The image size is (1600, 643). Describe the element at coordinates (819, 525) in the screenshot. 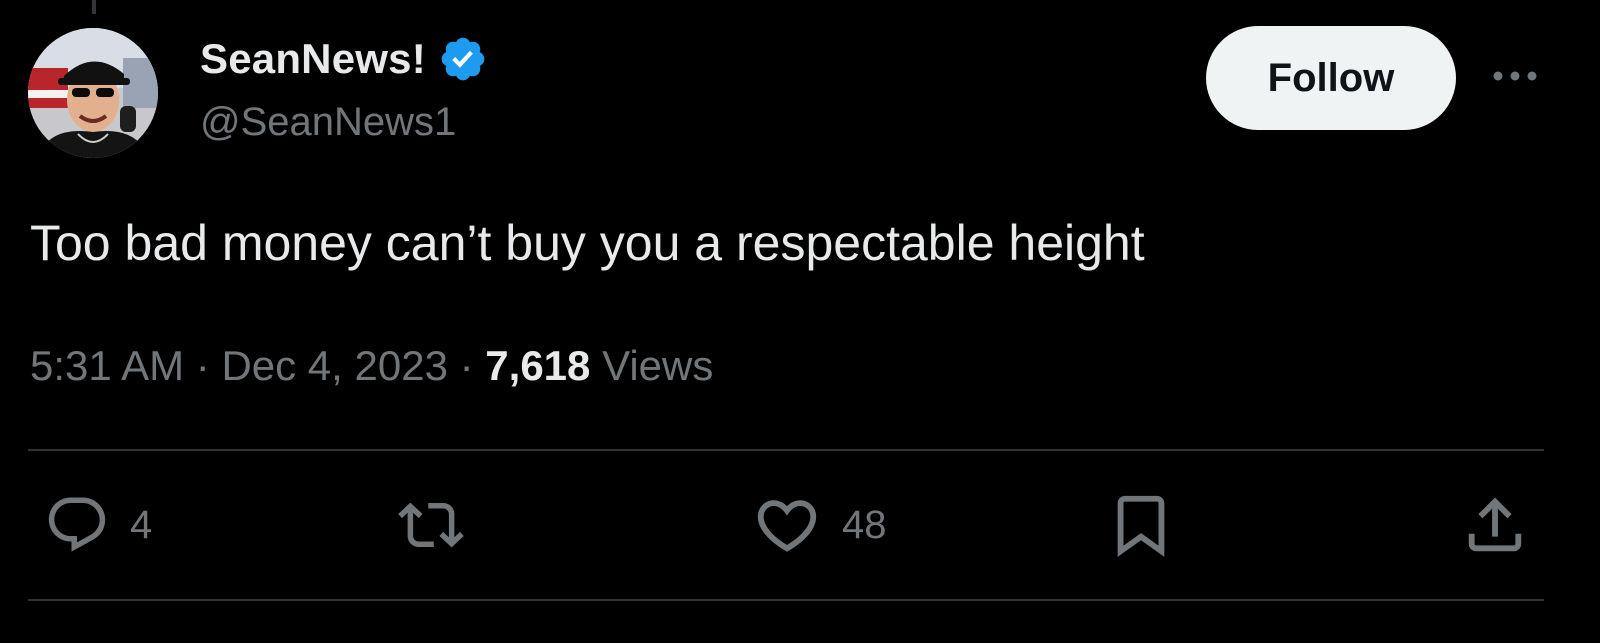

I see `like-button: 48` at that location.